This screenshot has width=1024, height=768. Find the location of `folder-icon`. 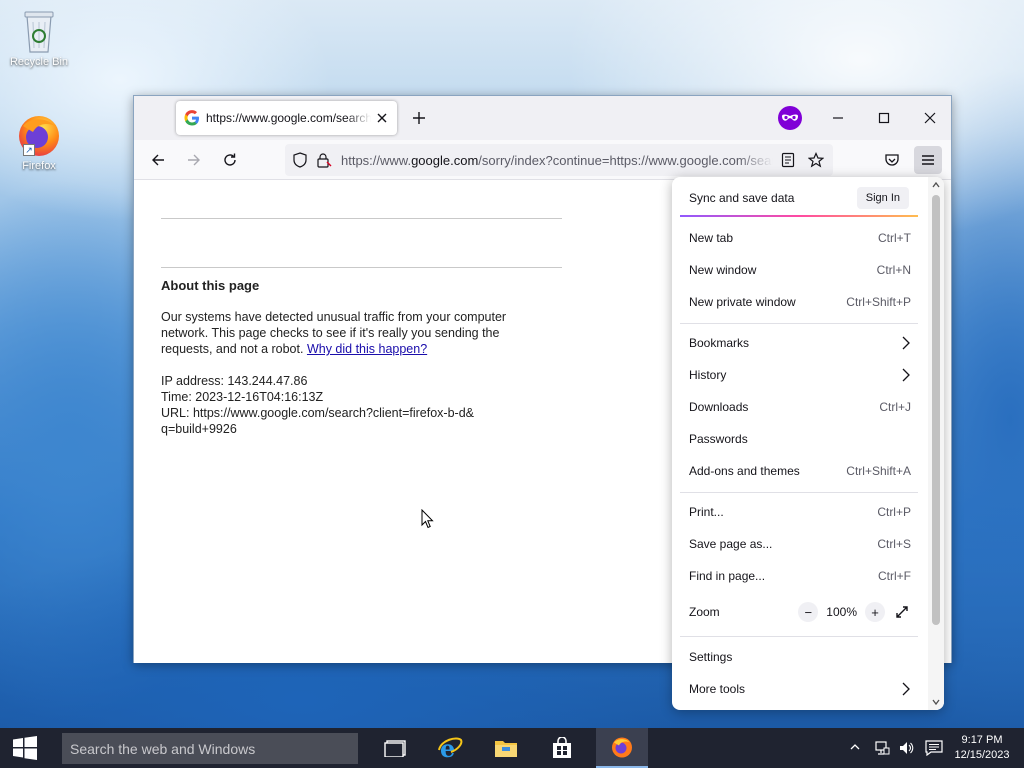

folder-icon is located at coordinates (506, 749).